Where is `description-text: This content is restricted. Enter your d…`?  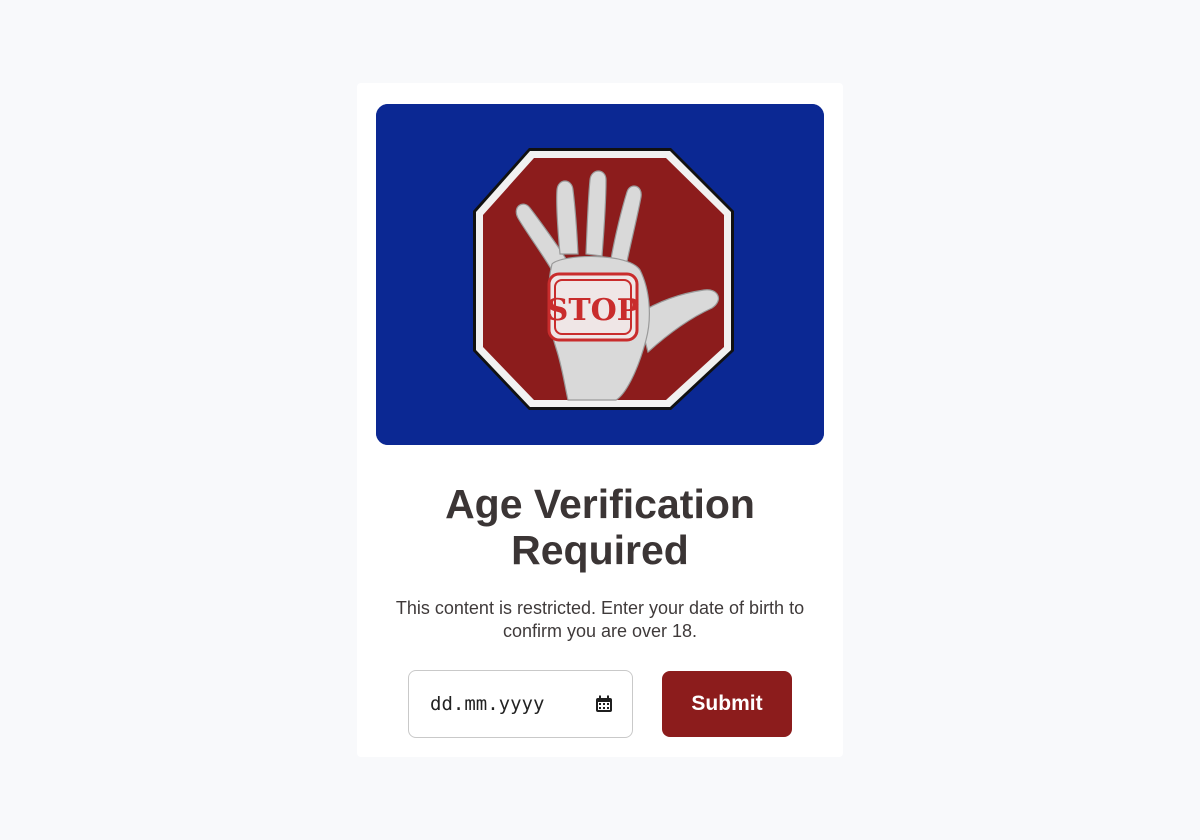
description-text: This content is restricted. Enter your d… is located at coordinates (600, 619).